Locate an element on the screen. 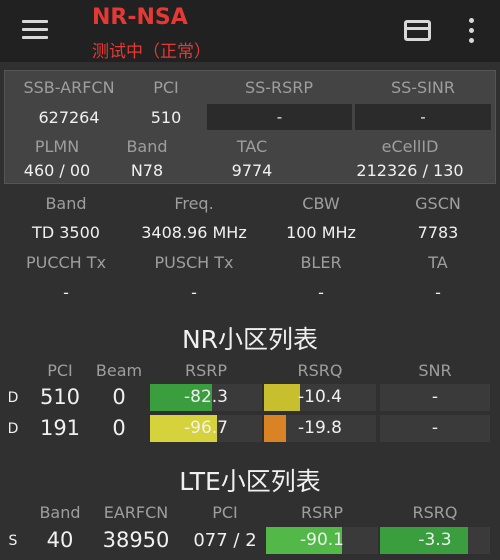 Image resolution: width=500 pixels, height=560 pixels. lte-header-rsrp: RSRP is located at coordinates (322, 512).